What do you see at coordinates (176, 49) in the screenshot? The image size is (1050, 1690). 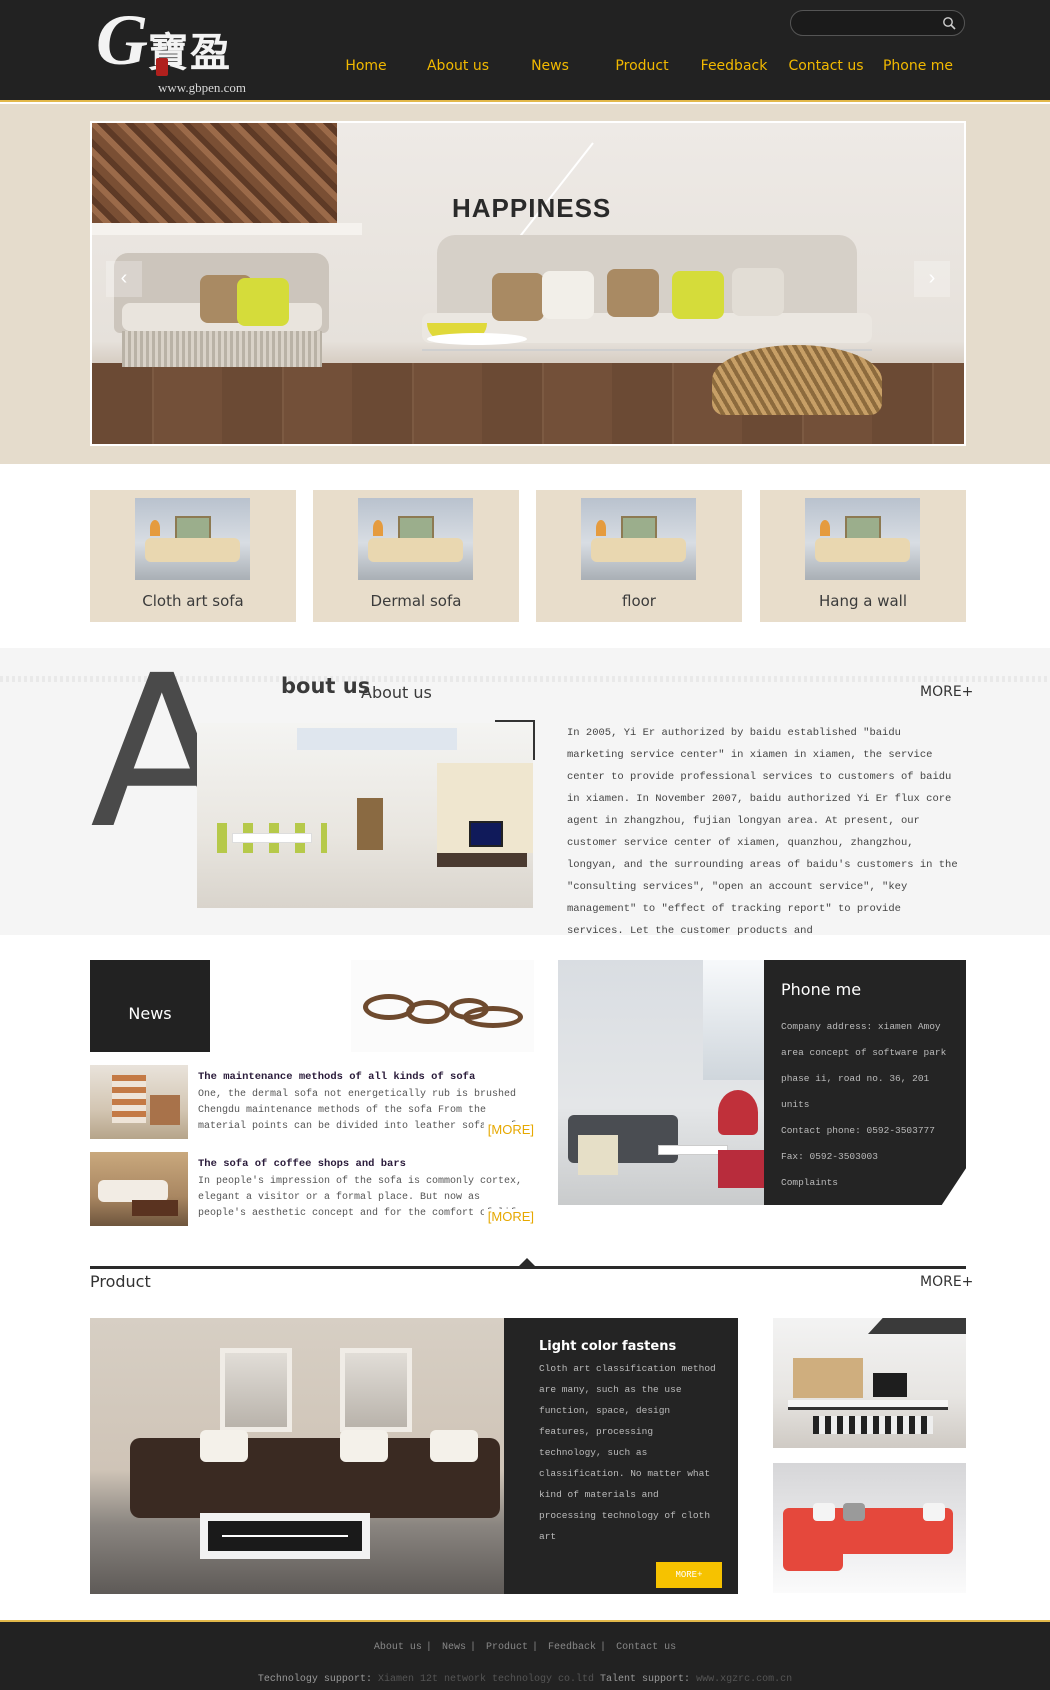 I see `site-logo: G 寶盈 www.gbpen.com` at bounding box center [176, 49].